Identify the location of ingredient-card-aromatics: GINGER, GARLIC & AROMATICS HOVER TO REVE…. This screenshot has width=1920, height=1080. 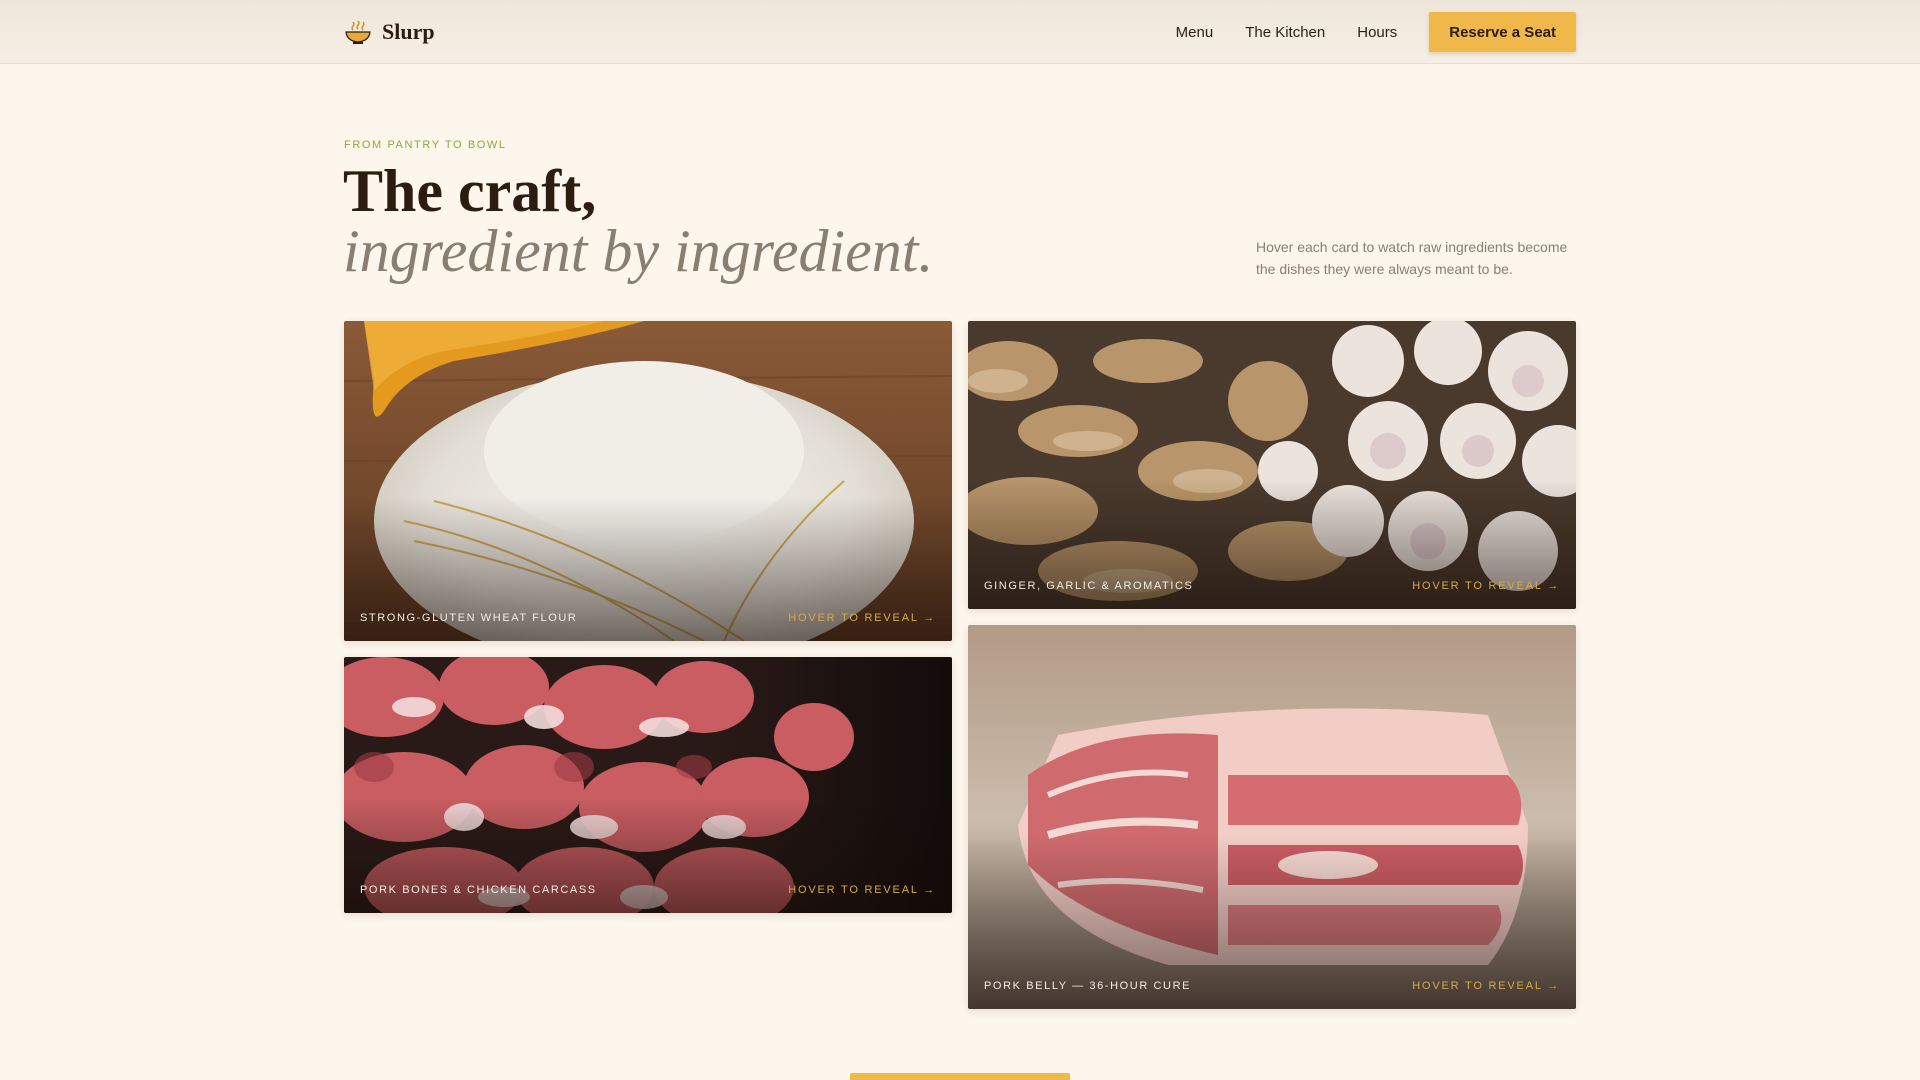
(1272, 465).